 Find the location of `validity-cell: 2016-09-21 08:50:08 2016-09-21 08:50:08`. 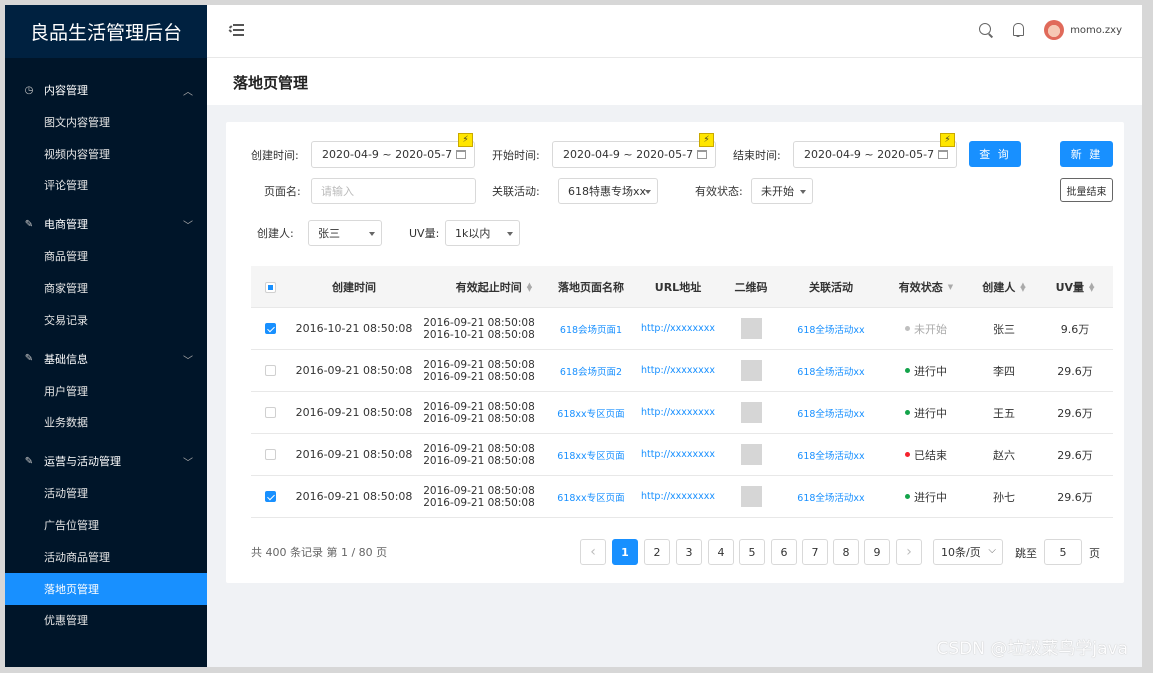

validity-cell: 2016-09-21 08:50:08 2016-09-21 08:50:08 is located at coordinates (479, 454).